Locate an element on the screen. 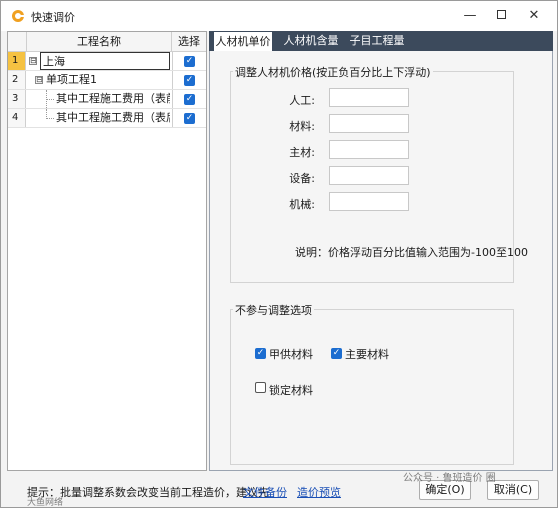 Image resolution: width=558 pixels, height=508 pixels. tree-row-cost-after: 4 其中工程施工费用（表后 ✓ is located at coordinates (107, 118).